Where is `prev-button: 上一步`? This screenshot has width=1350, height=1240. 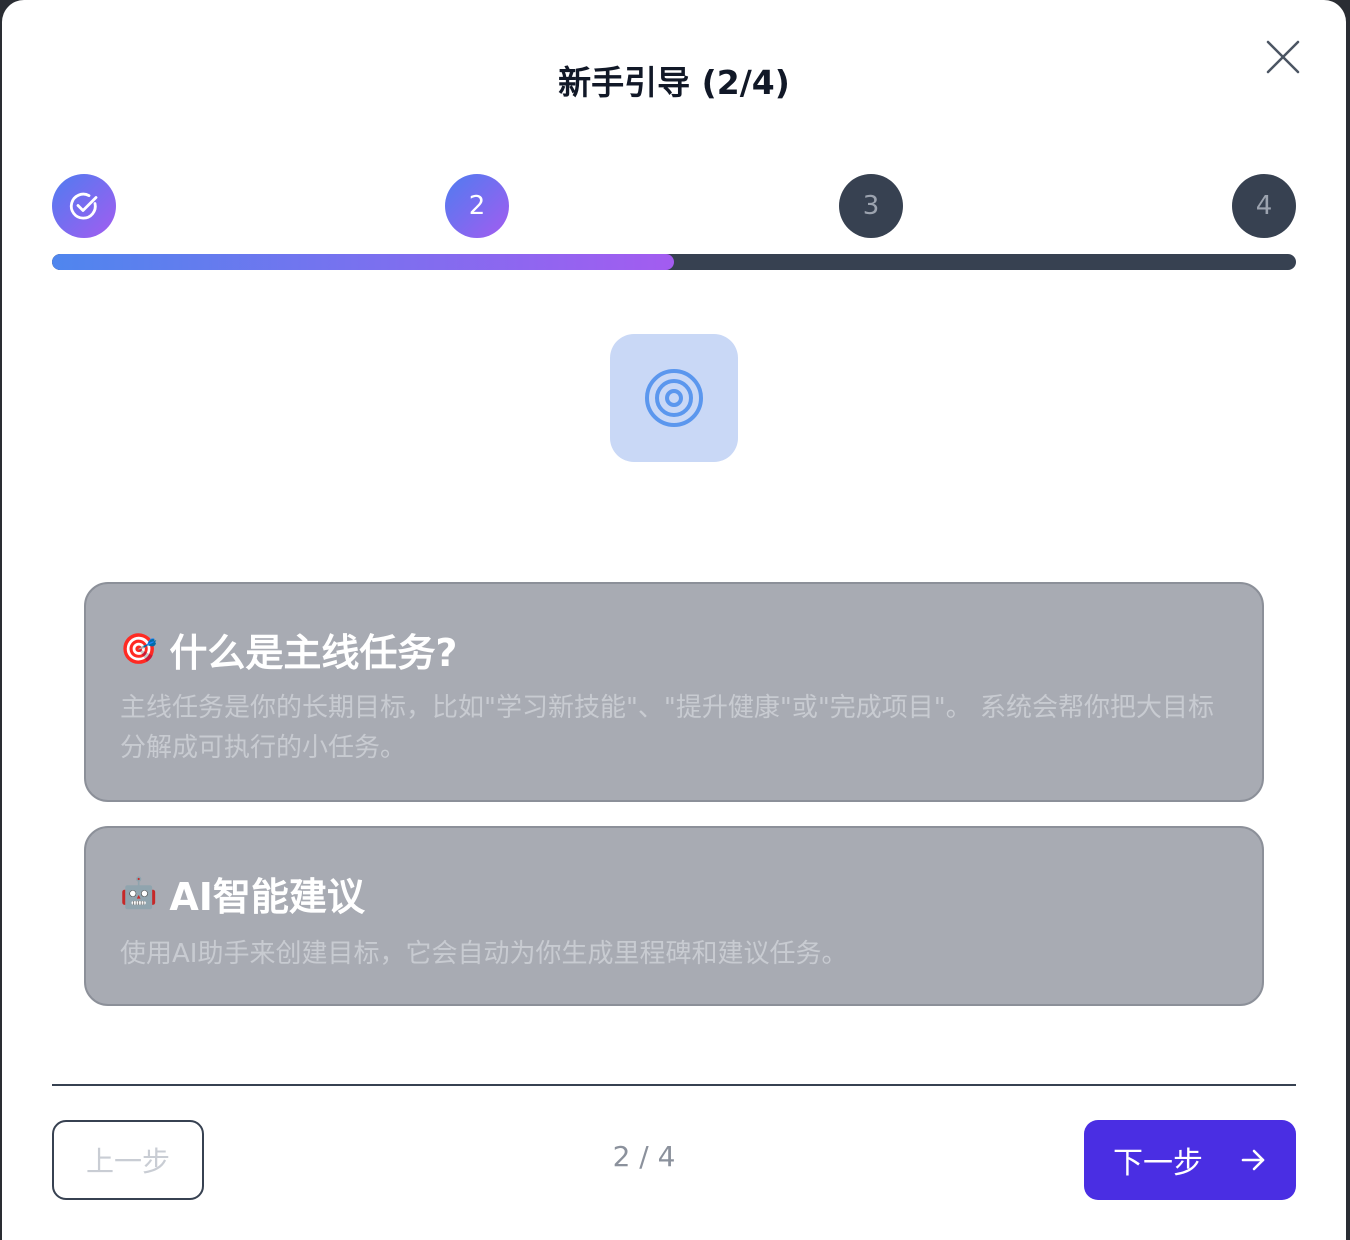 prev-button: 上一步 is located at coordinates (128, 1160).